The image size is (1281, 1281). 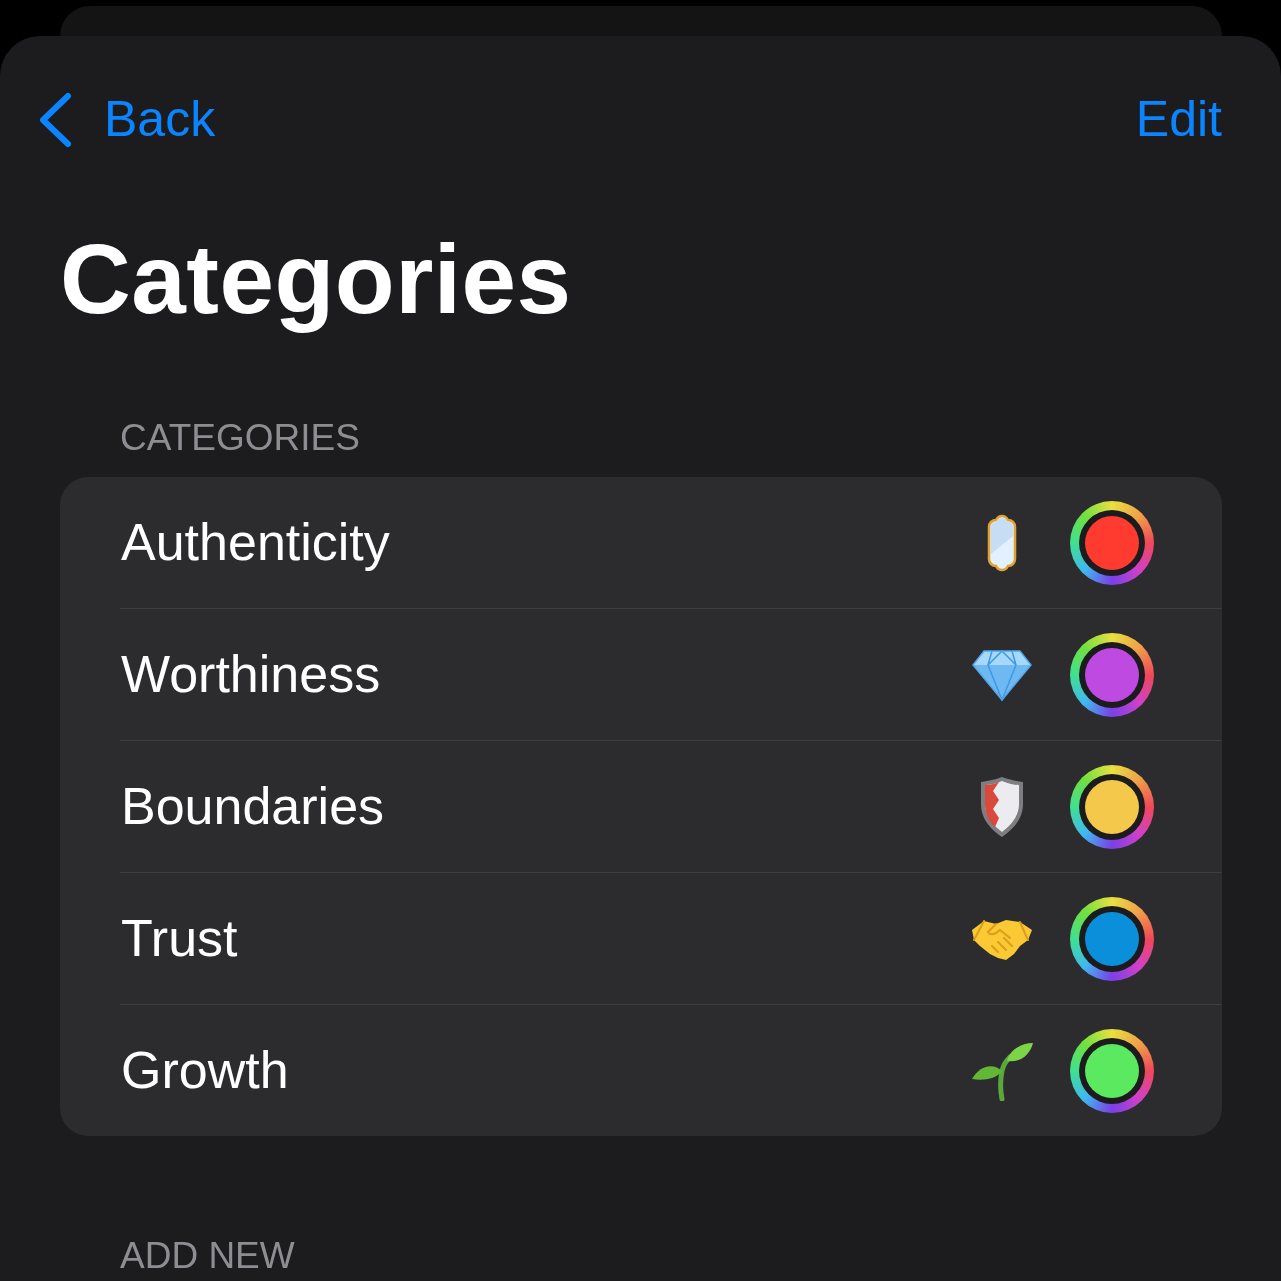 What do you see at coordinates (1002, 1070) in the screenshot?
I see `seedling-icon` at bounding box center [1002, 1070].